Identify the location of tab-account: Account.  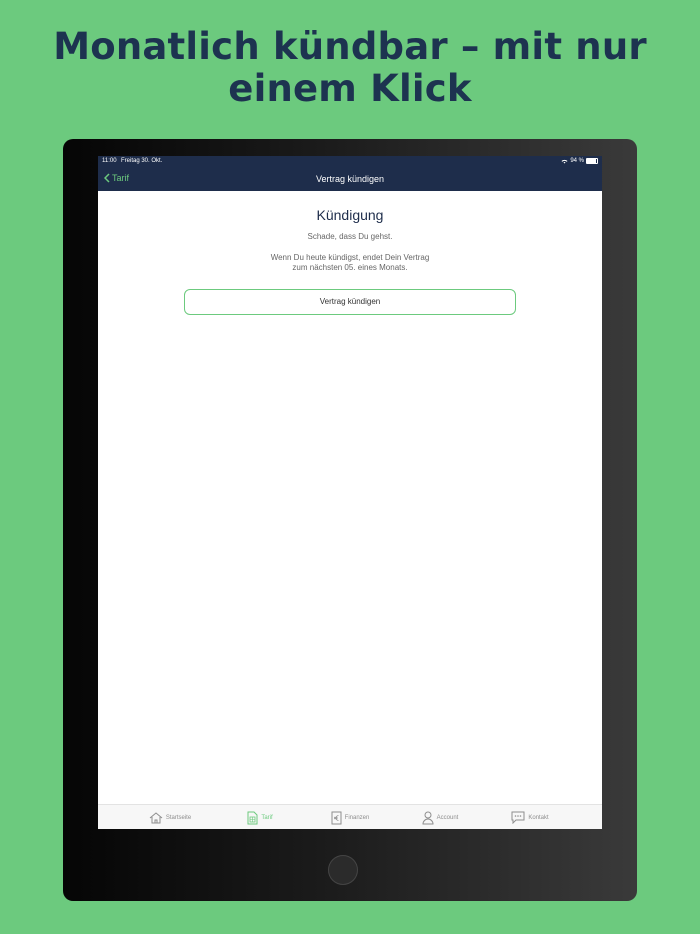
(440, 817).